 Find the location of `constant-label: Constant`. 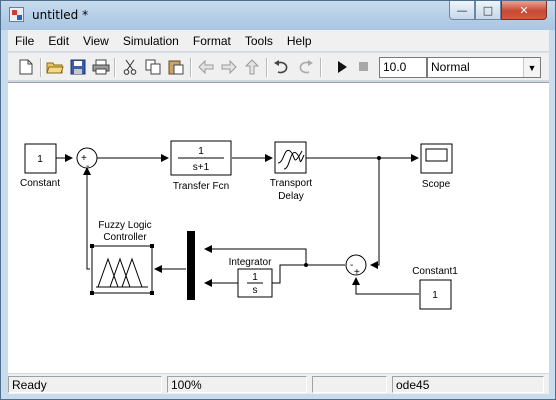

constant-label: Constant is located at coordinates (40, 183).